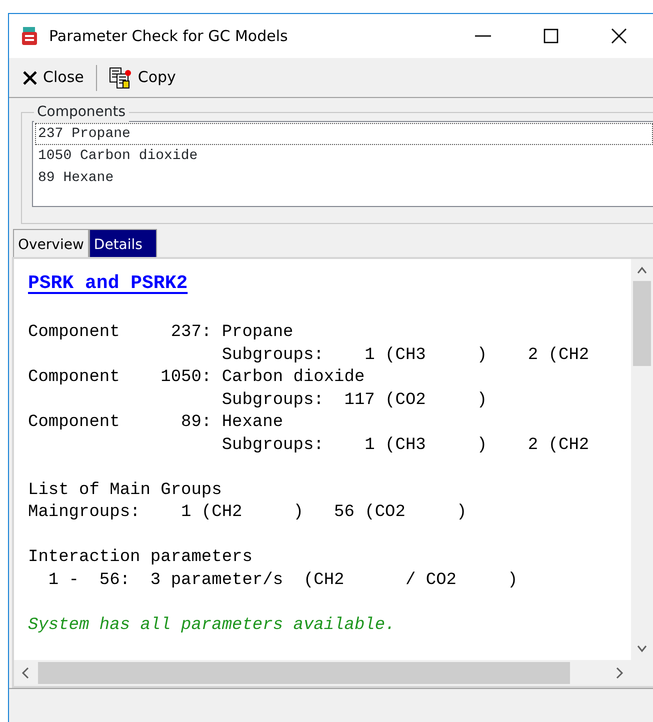  What do you see at coordinates (156, 423) in the screenshot?
I see `text-line: Component 89: Hexane` at bounding box center [156, 423].